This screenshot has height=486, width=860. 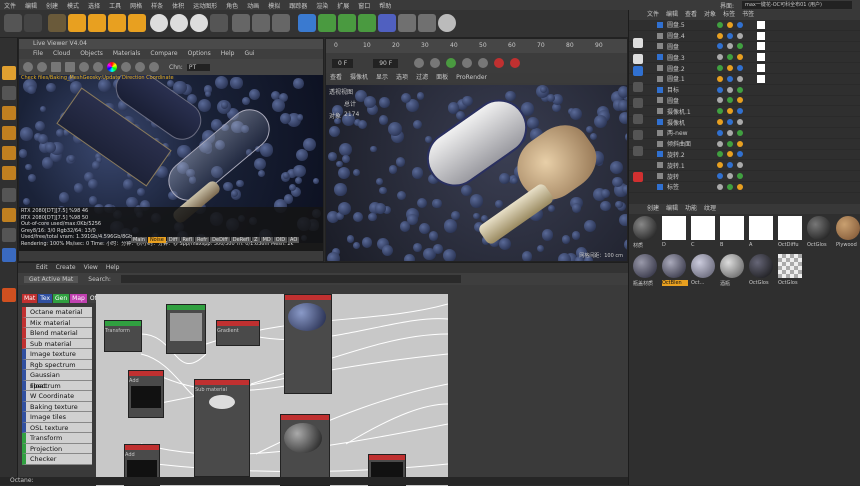 What do you see at coordinates (744, 144) in the screenshot?
I see `object-row: 倾斜曲面` at bounding box center [744, 144].